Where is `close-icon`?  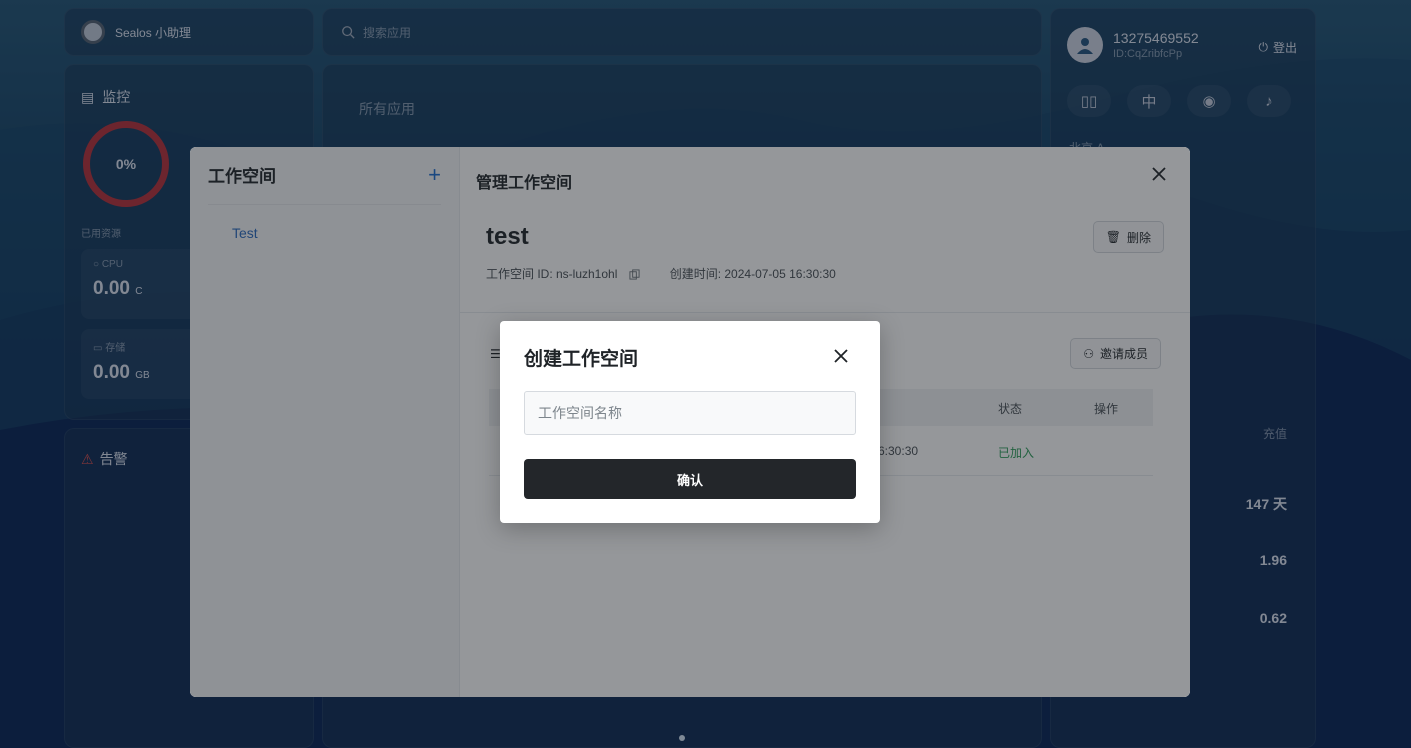
close-icon is located at coordinates (841, 356).